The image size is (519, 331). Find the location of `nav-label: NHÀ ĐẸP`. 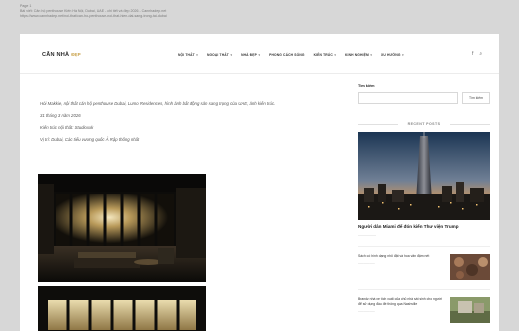

nav-label: NHÀ ĐẸP is located at coordinates (249, 55).